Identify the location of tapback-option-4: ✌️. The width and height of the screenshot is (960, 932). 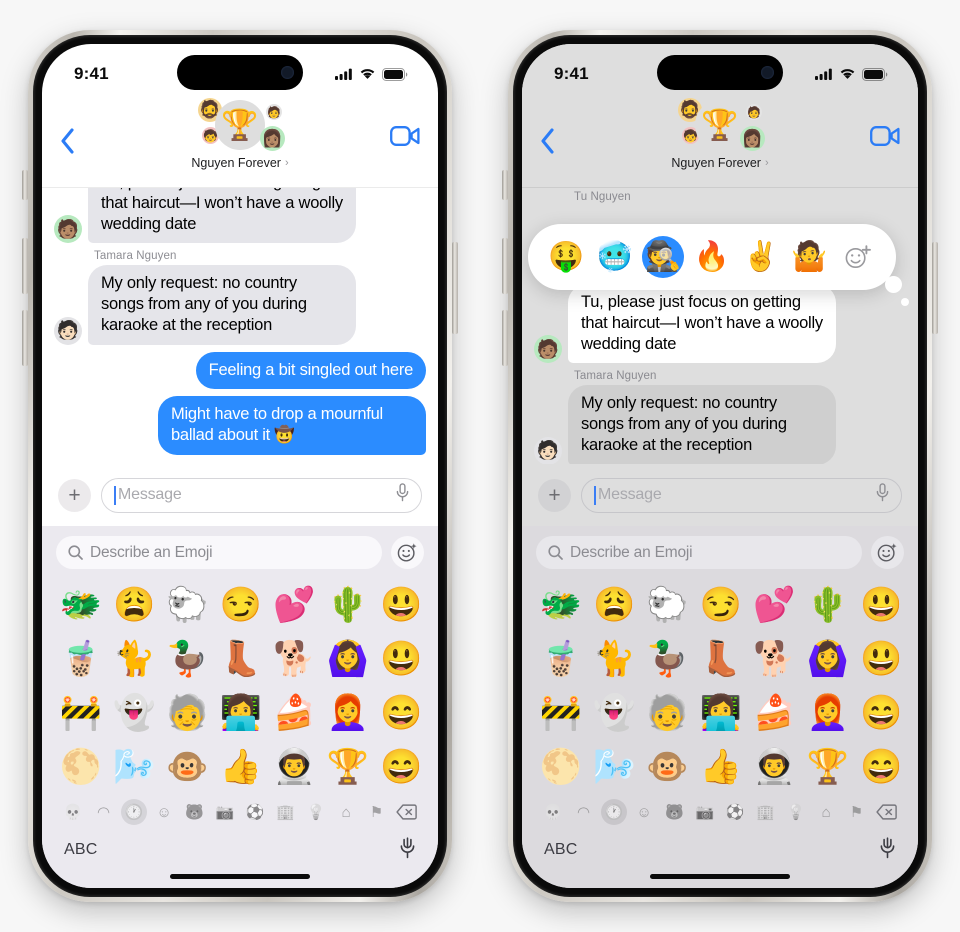
(761, 257).